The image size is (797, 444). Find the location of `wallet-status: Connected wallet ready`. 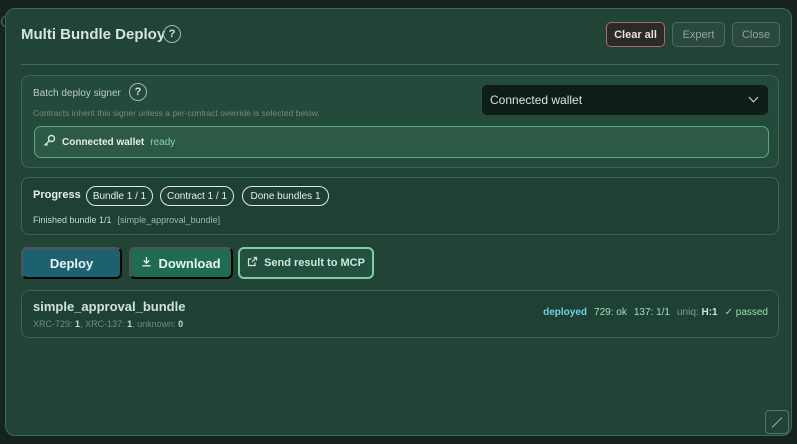

wallet-status: Connected wallet ready is located at coordinates (401, 142).